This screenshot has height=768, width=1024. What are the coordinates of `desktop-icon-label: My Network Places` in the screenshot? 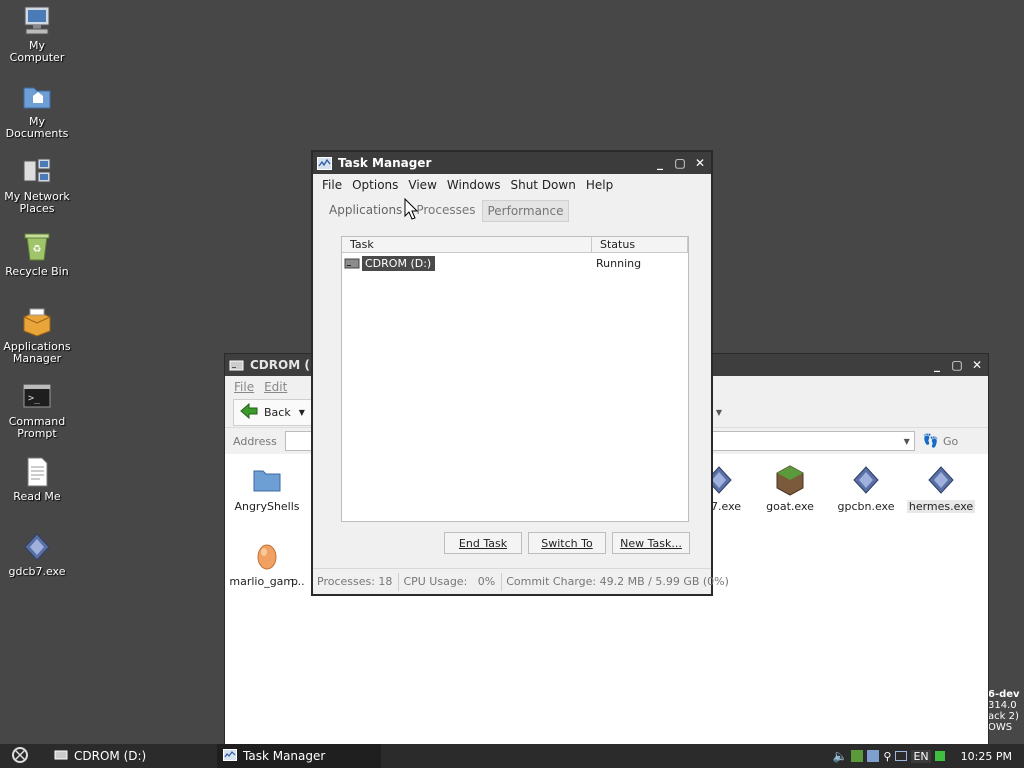 It's located at (37, 202).